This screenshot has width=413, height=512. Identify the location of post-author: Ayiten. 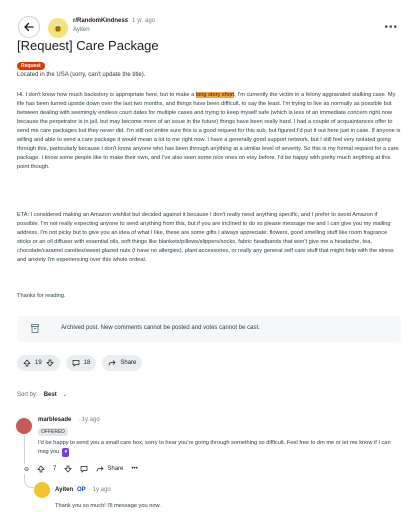
(81, 30).